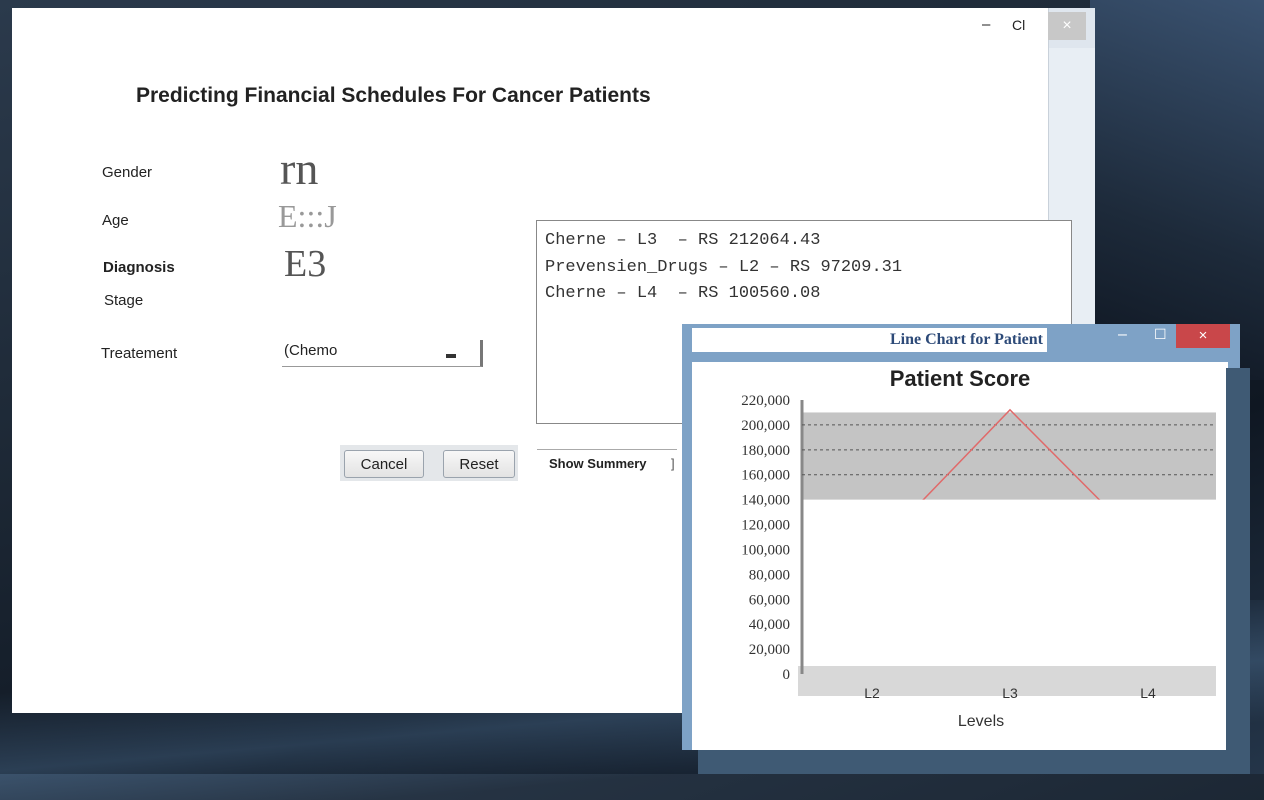 The width and height of the screenshot is (1264, 800). I want to click on y-tick-label: 140,000, so click(765, 501).